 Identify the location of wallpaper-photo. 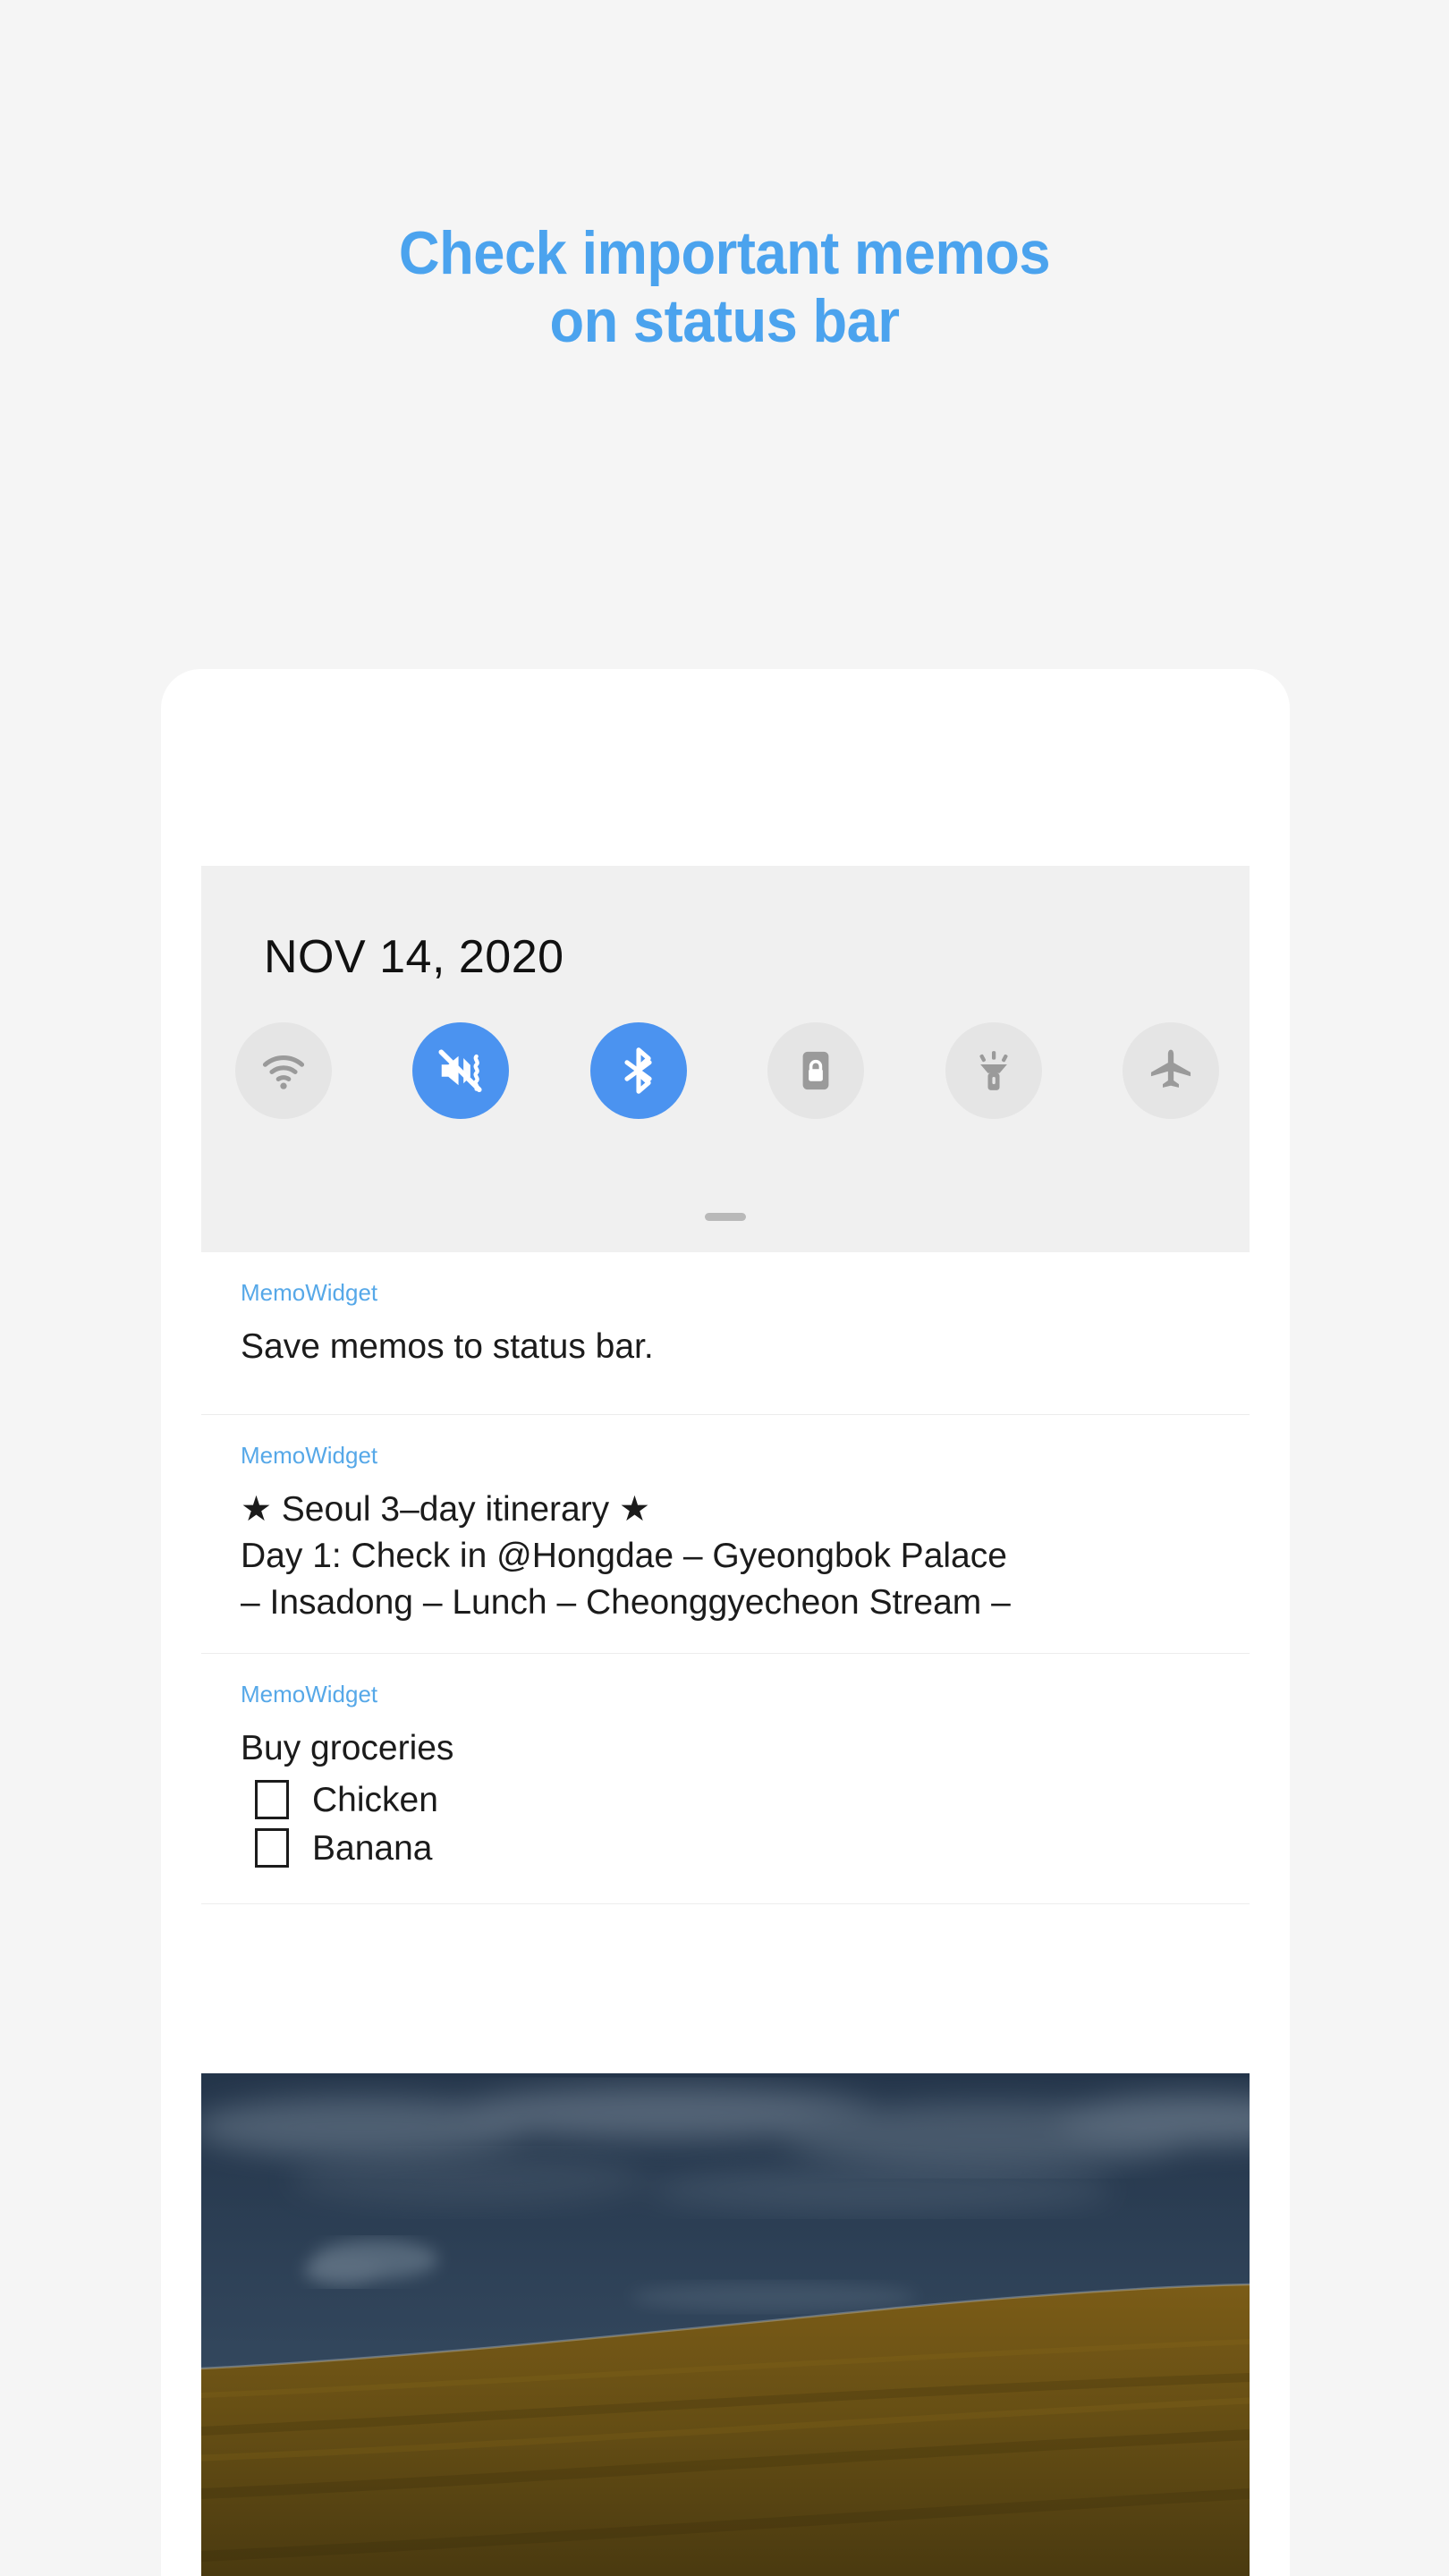
(725, 2324).